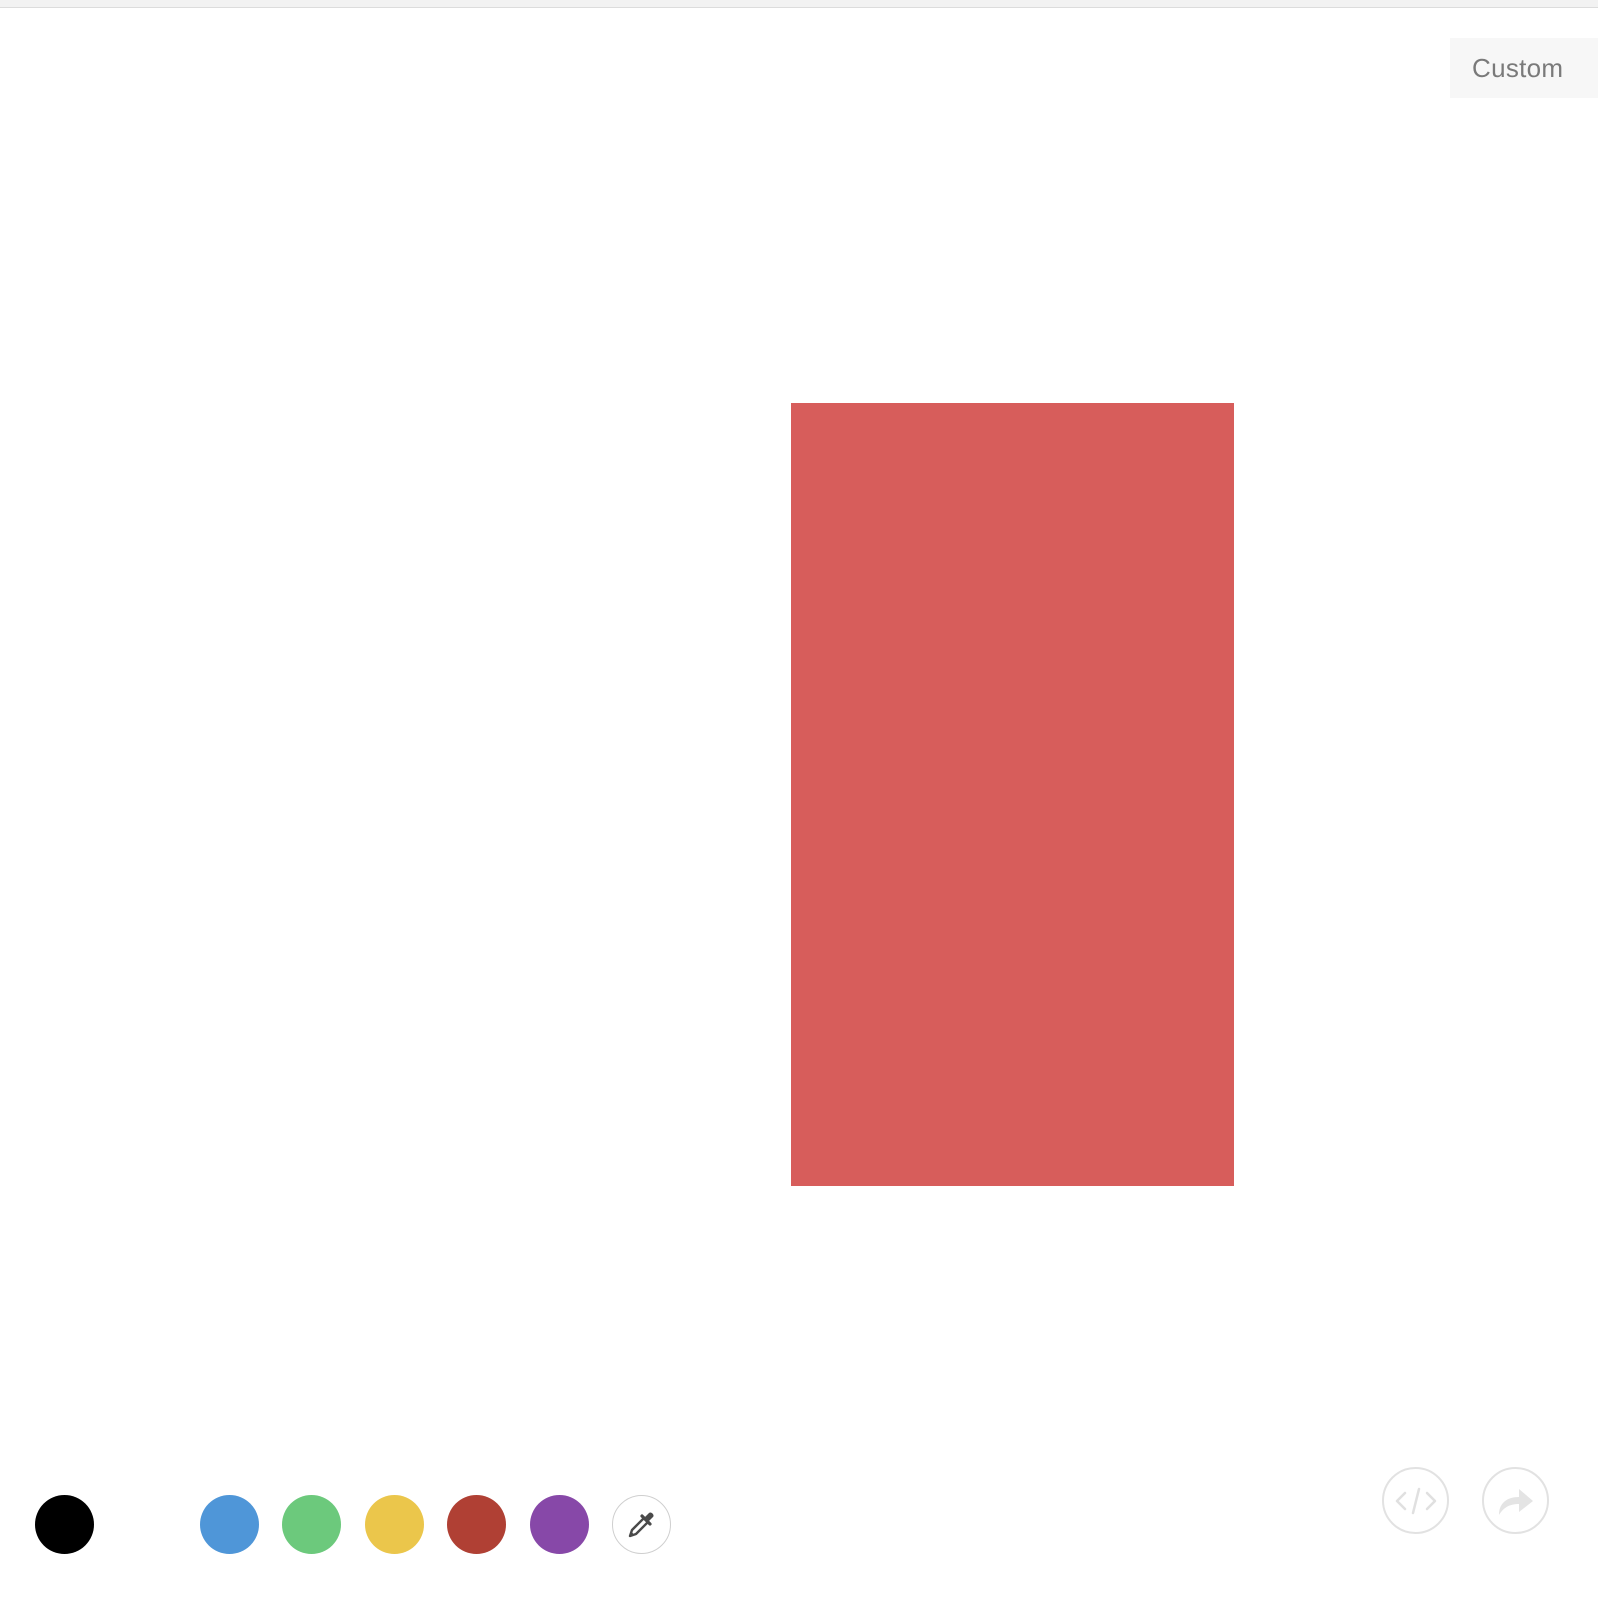 The width and height of the screenshot is (1598, 1598). What do you see at coordinates (229, 1524) in the screenshot?
I see `swatch-blue` at bounding box center [229, 1524].